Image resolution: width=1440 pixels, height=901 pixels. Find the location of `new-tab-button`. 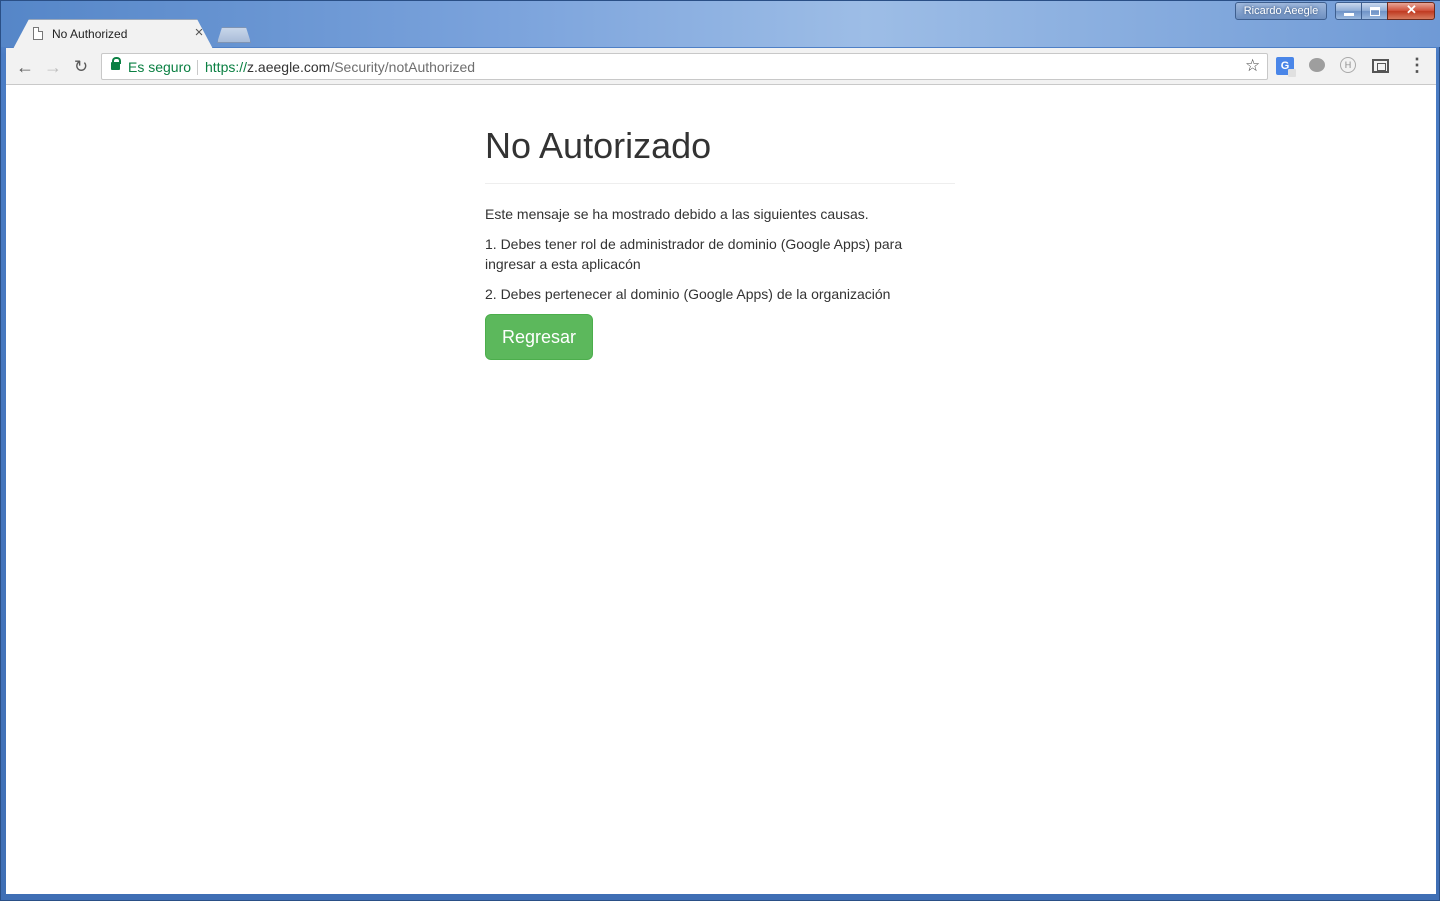

new-tab-button is located at coordinates (234, 35).